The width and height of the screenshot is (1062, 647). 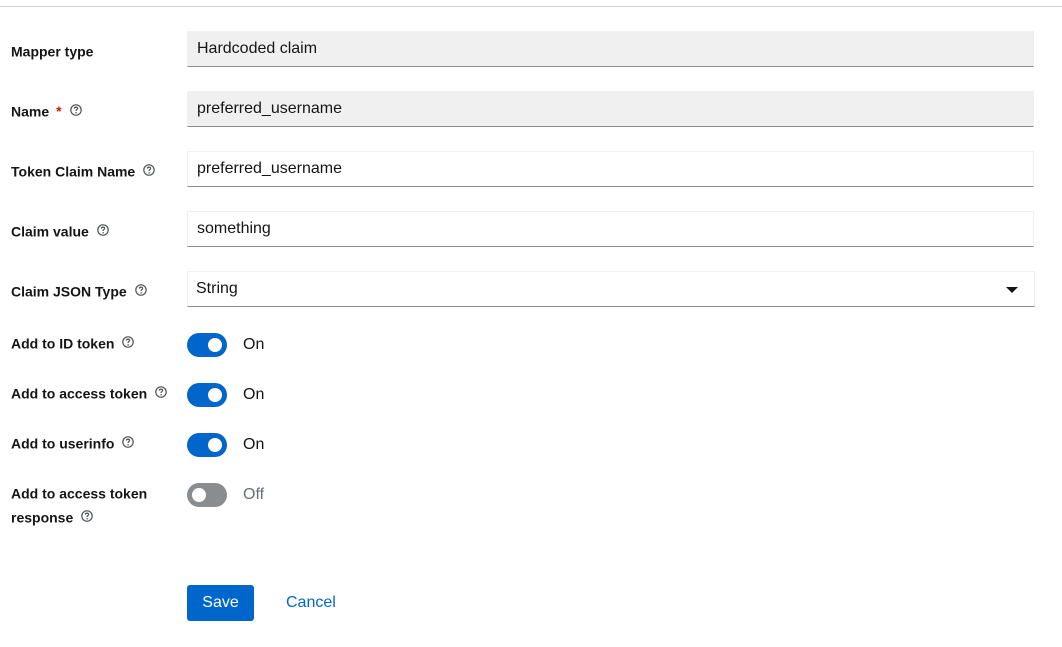 I want to click on token-claim-name-input, so click(x=610, y=169).